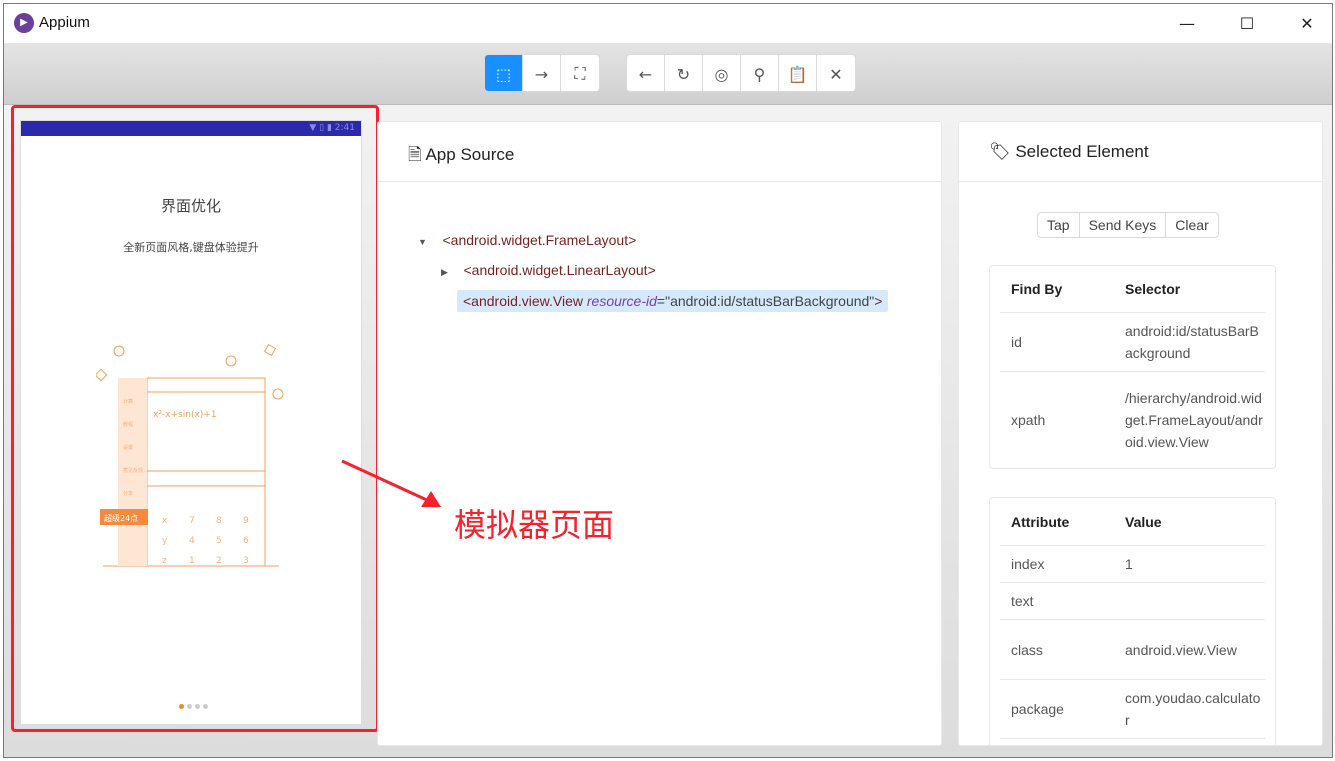 This screenshot has height=761, width=1335. Describe the element at coordinates (1132, 601) in the screenshot. I see `table-row: text` at that location.